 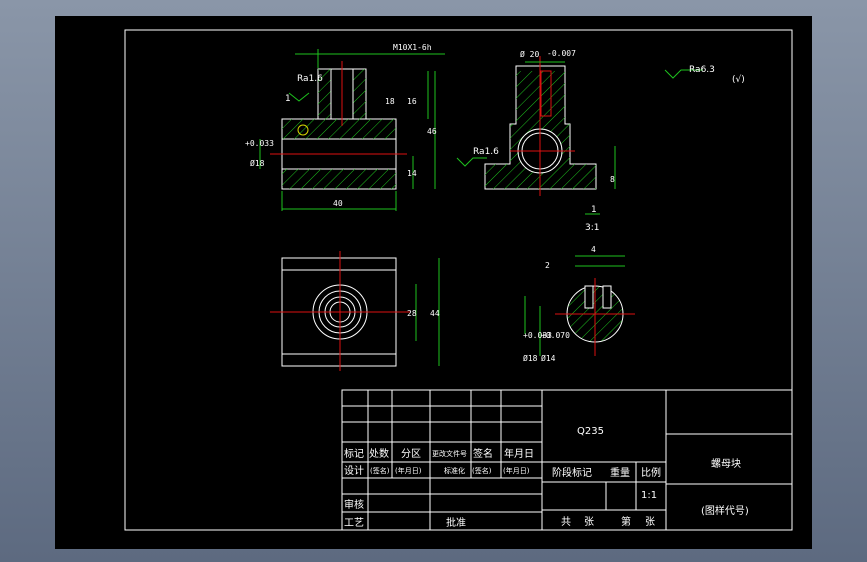 I want to click on dim-14: 14, so click(x=412, y=173).